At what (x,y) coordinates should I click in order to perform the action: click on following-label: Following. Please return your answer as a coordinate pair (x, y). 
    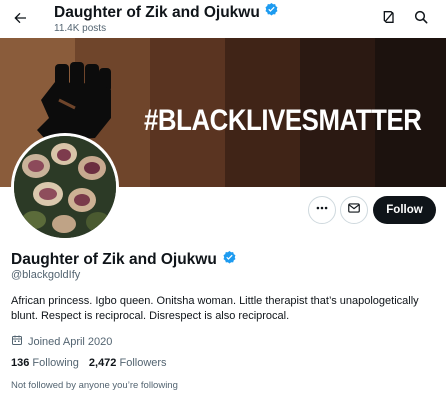
    Looking at the image, I should click on (55, 363).